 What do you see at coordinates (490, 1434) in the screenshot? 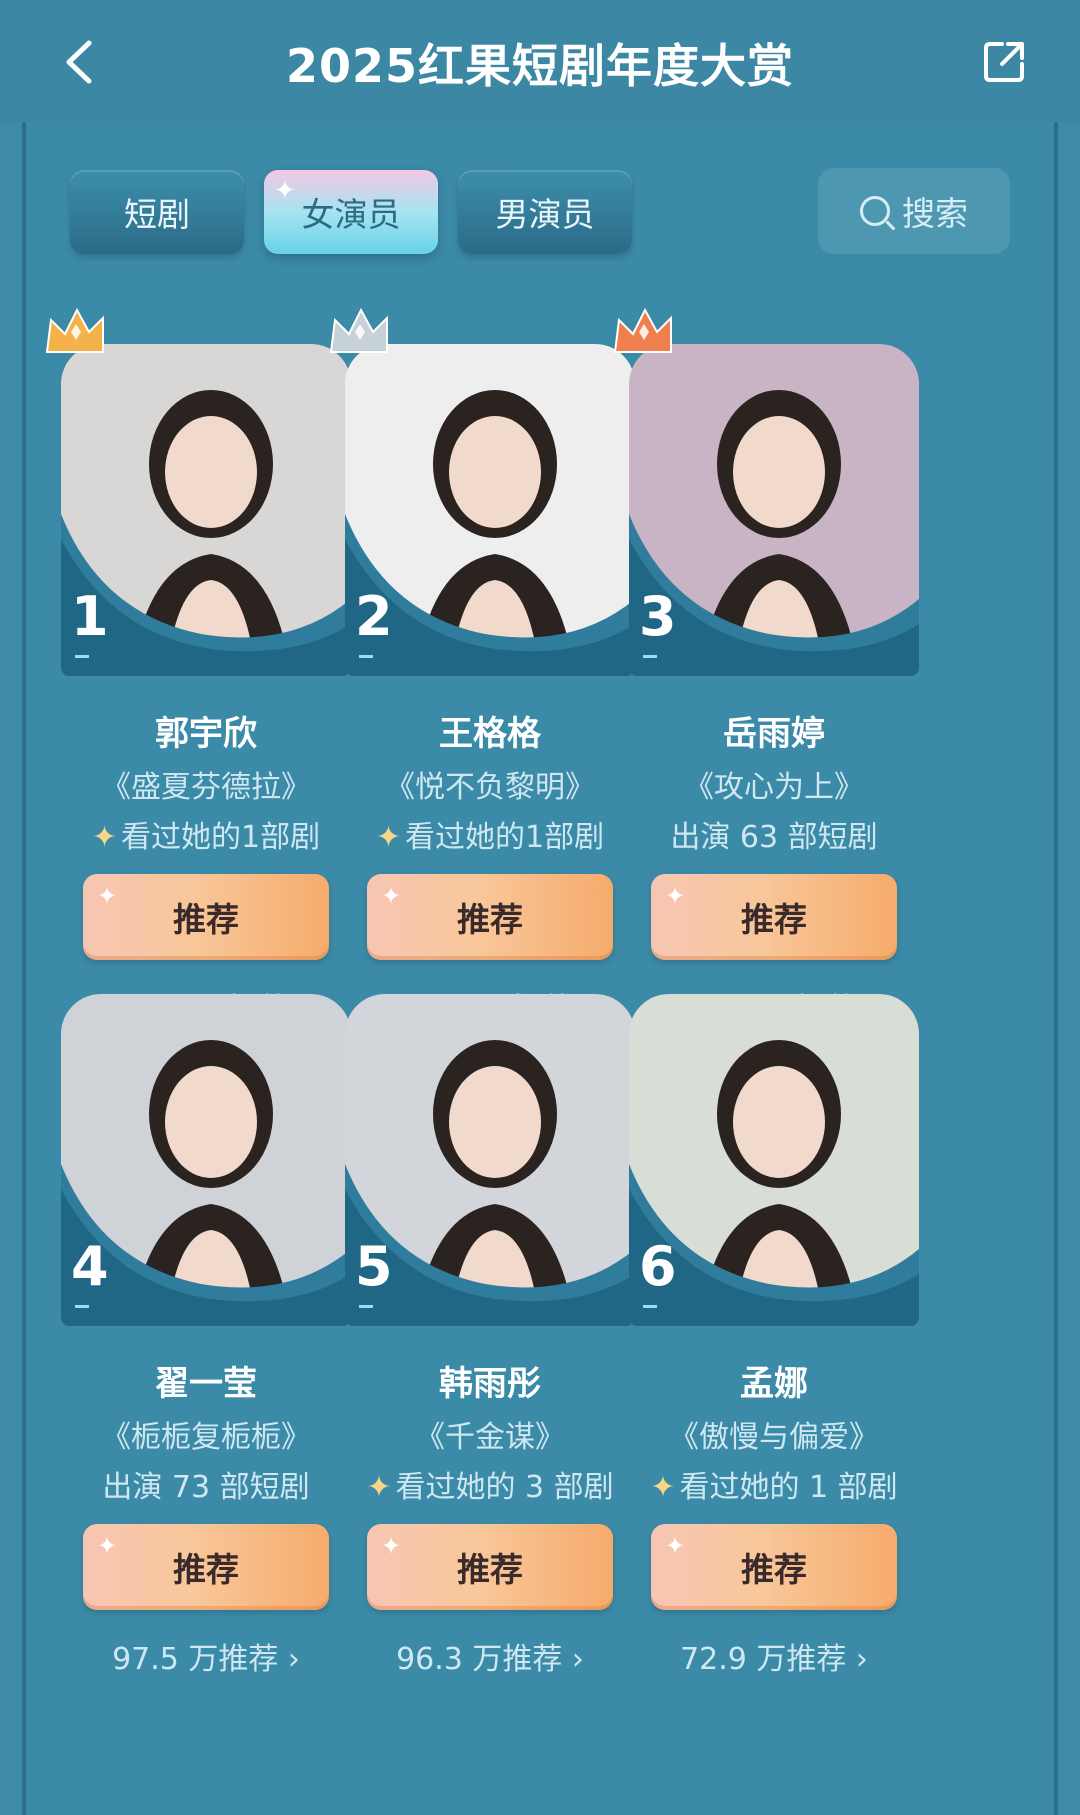
I see `drama-title: 《千金谋》` at bounding box center [490, 1434].